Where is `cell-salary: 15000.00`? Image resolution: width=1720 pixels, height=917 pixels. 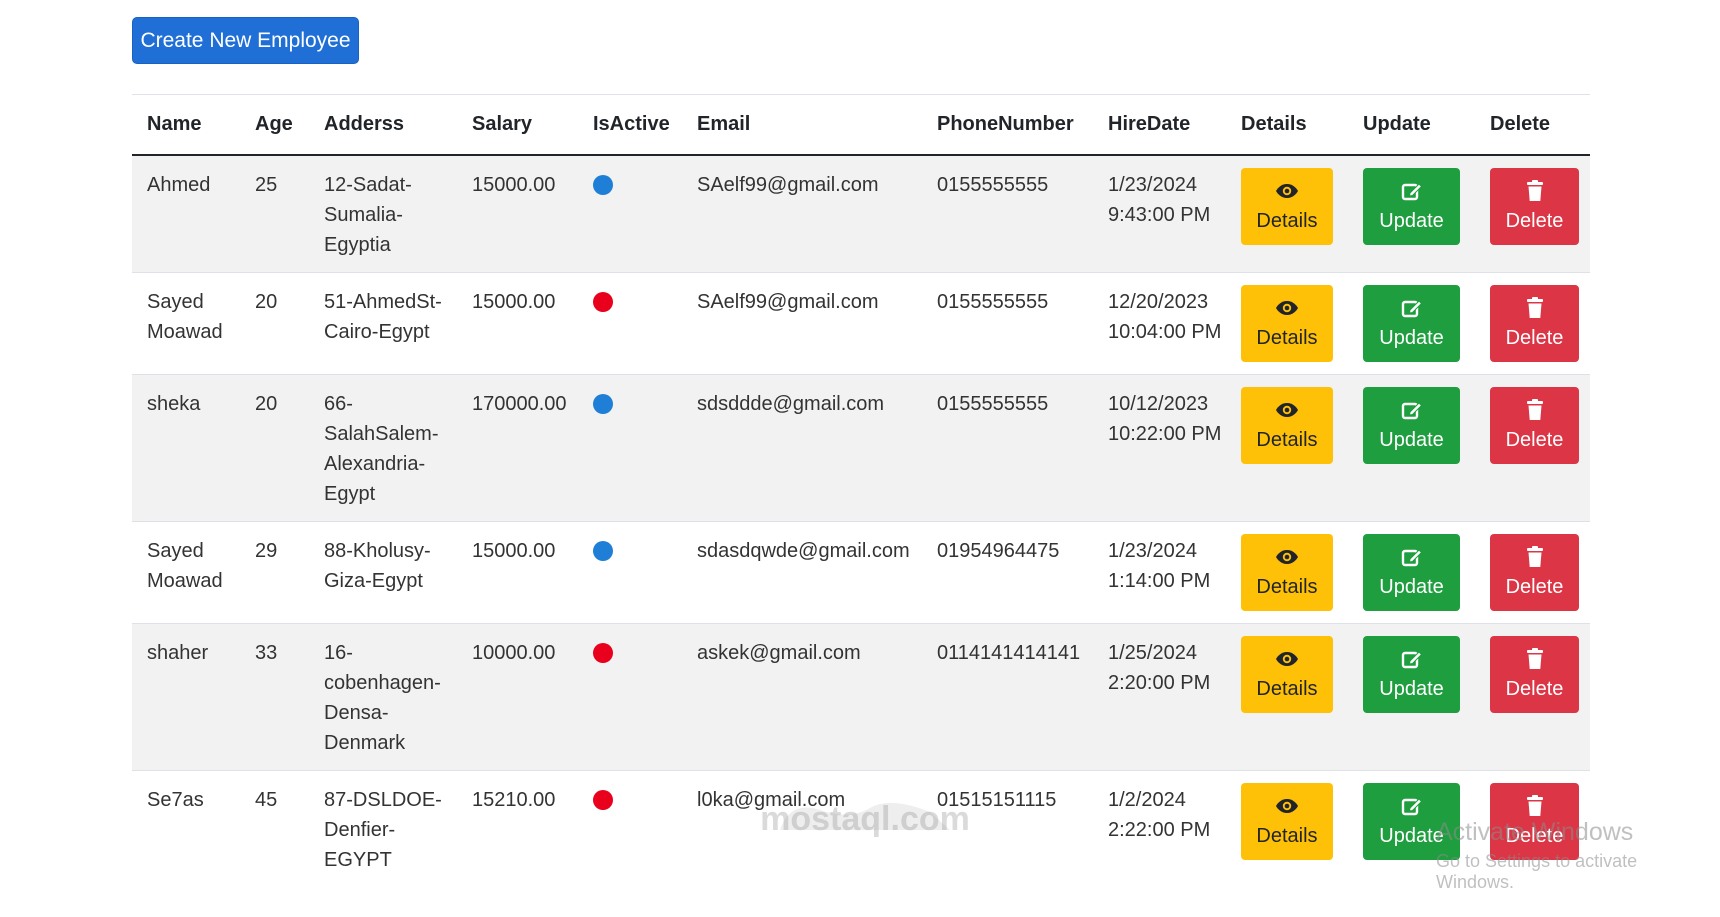 cell-salary: 15000.00 is located at coordinates (517, 572).